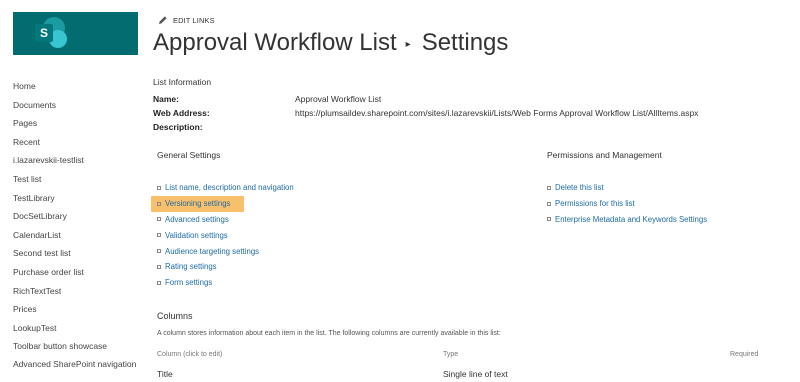 The width and height of the screenshot is (800, 382). Describe the element at coordinates (189, 155) in the screenshot. I see `general-settings-heading: General Settings` at that location.